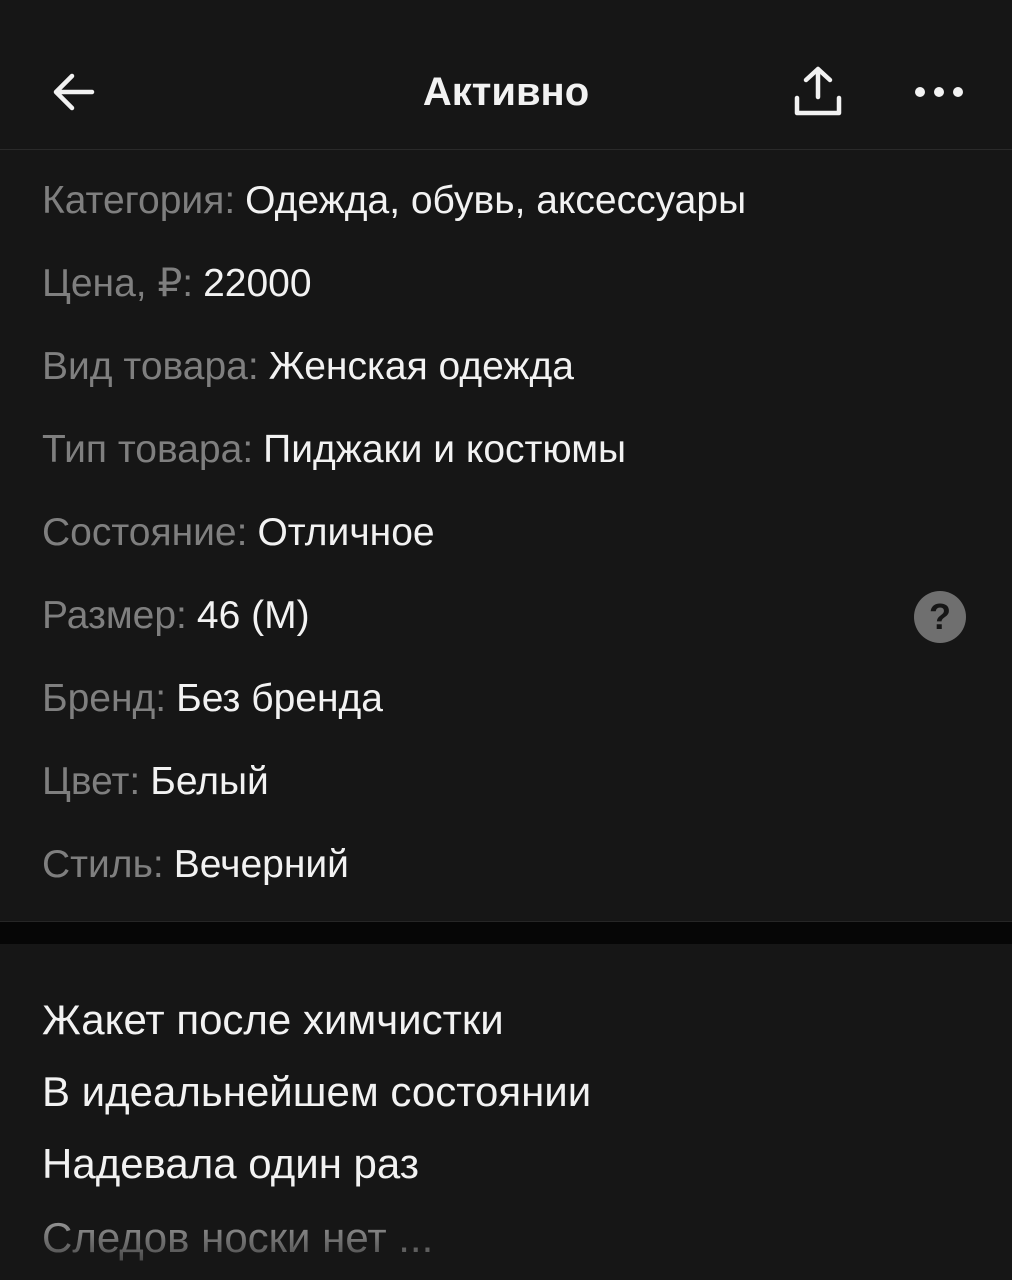 The image size is (1012, 1280). I want to click on more-horizontal-icon, so click(939, 92).